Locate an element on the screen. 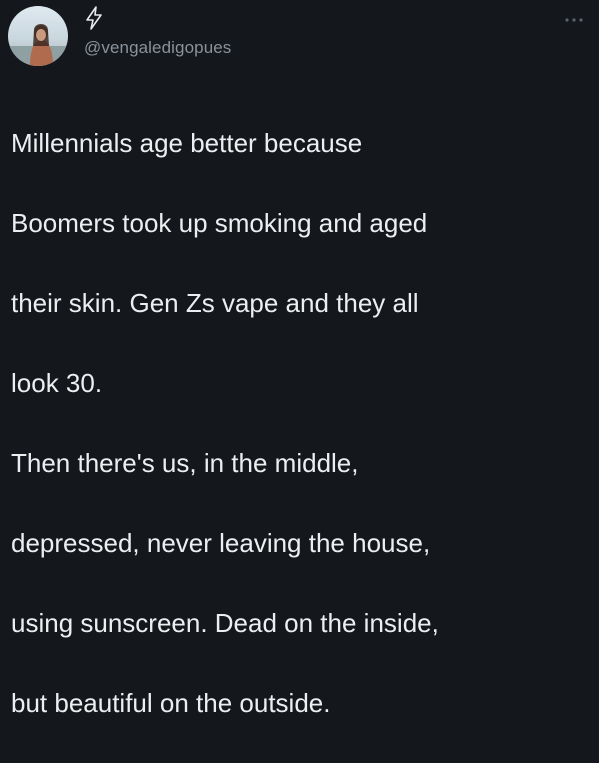  more-options-button is located at coordinates (574, 20).